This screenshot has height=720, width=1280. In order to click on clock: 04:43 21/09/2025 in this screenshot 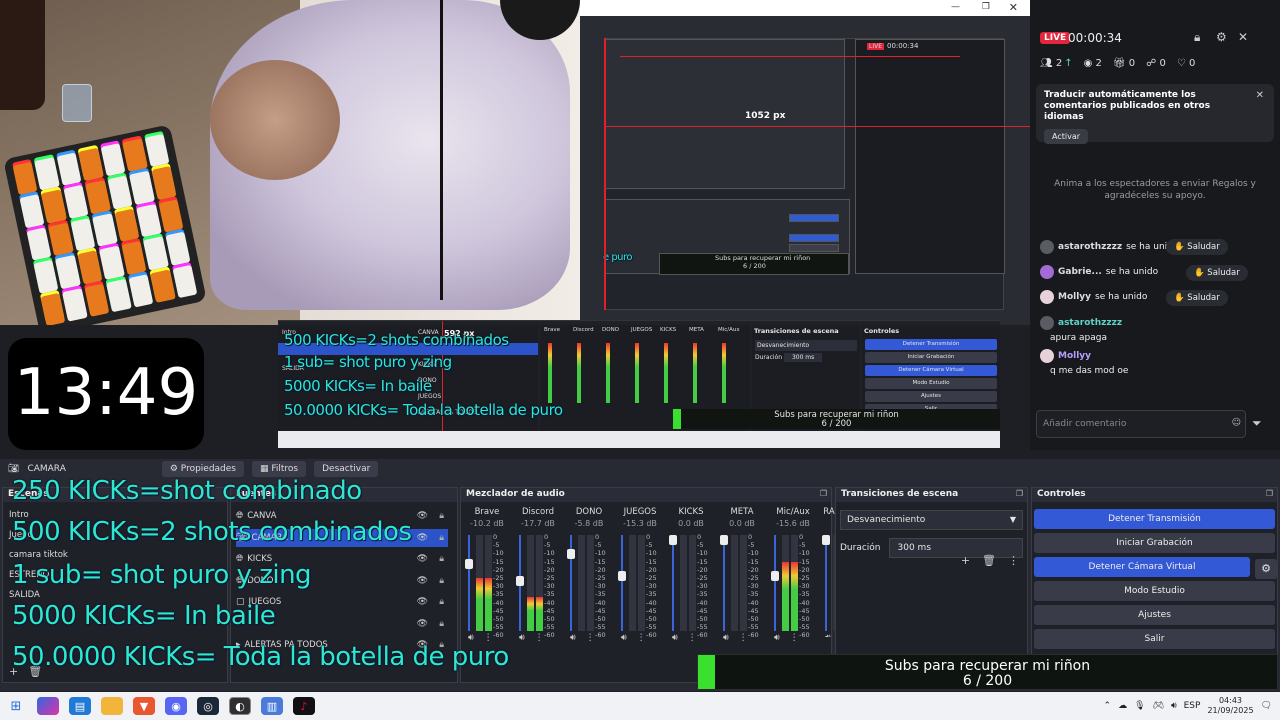, I will do `click(1230, 706)`.